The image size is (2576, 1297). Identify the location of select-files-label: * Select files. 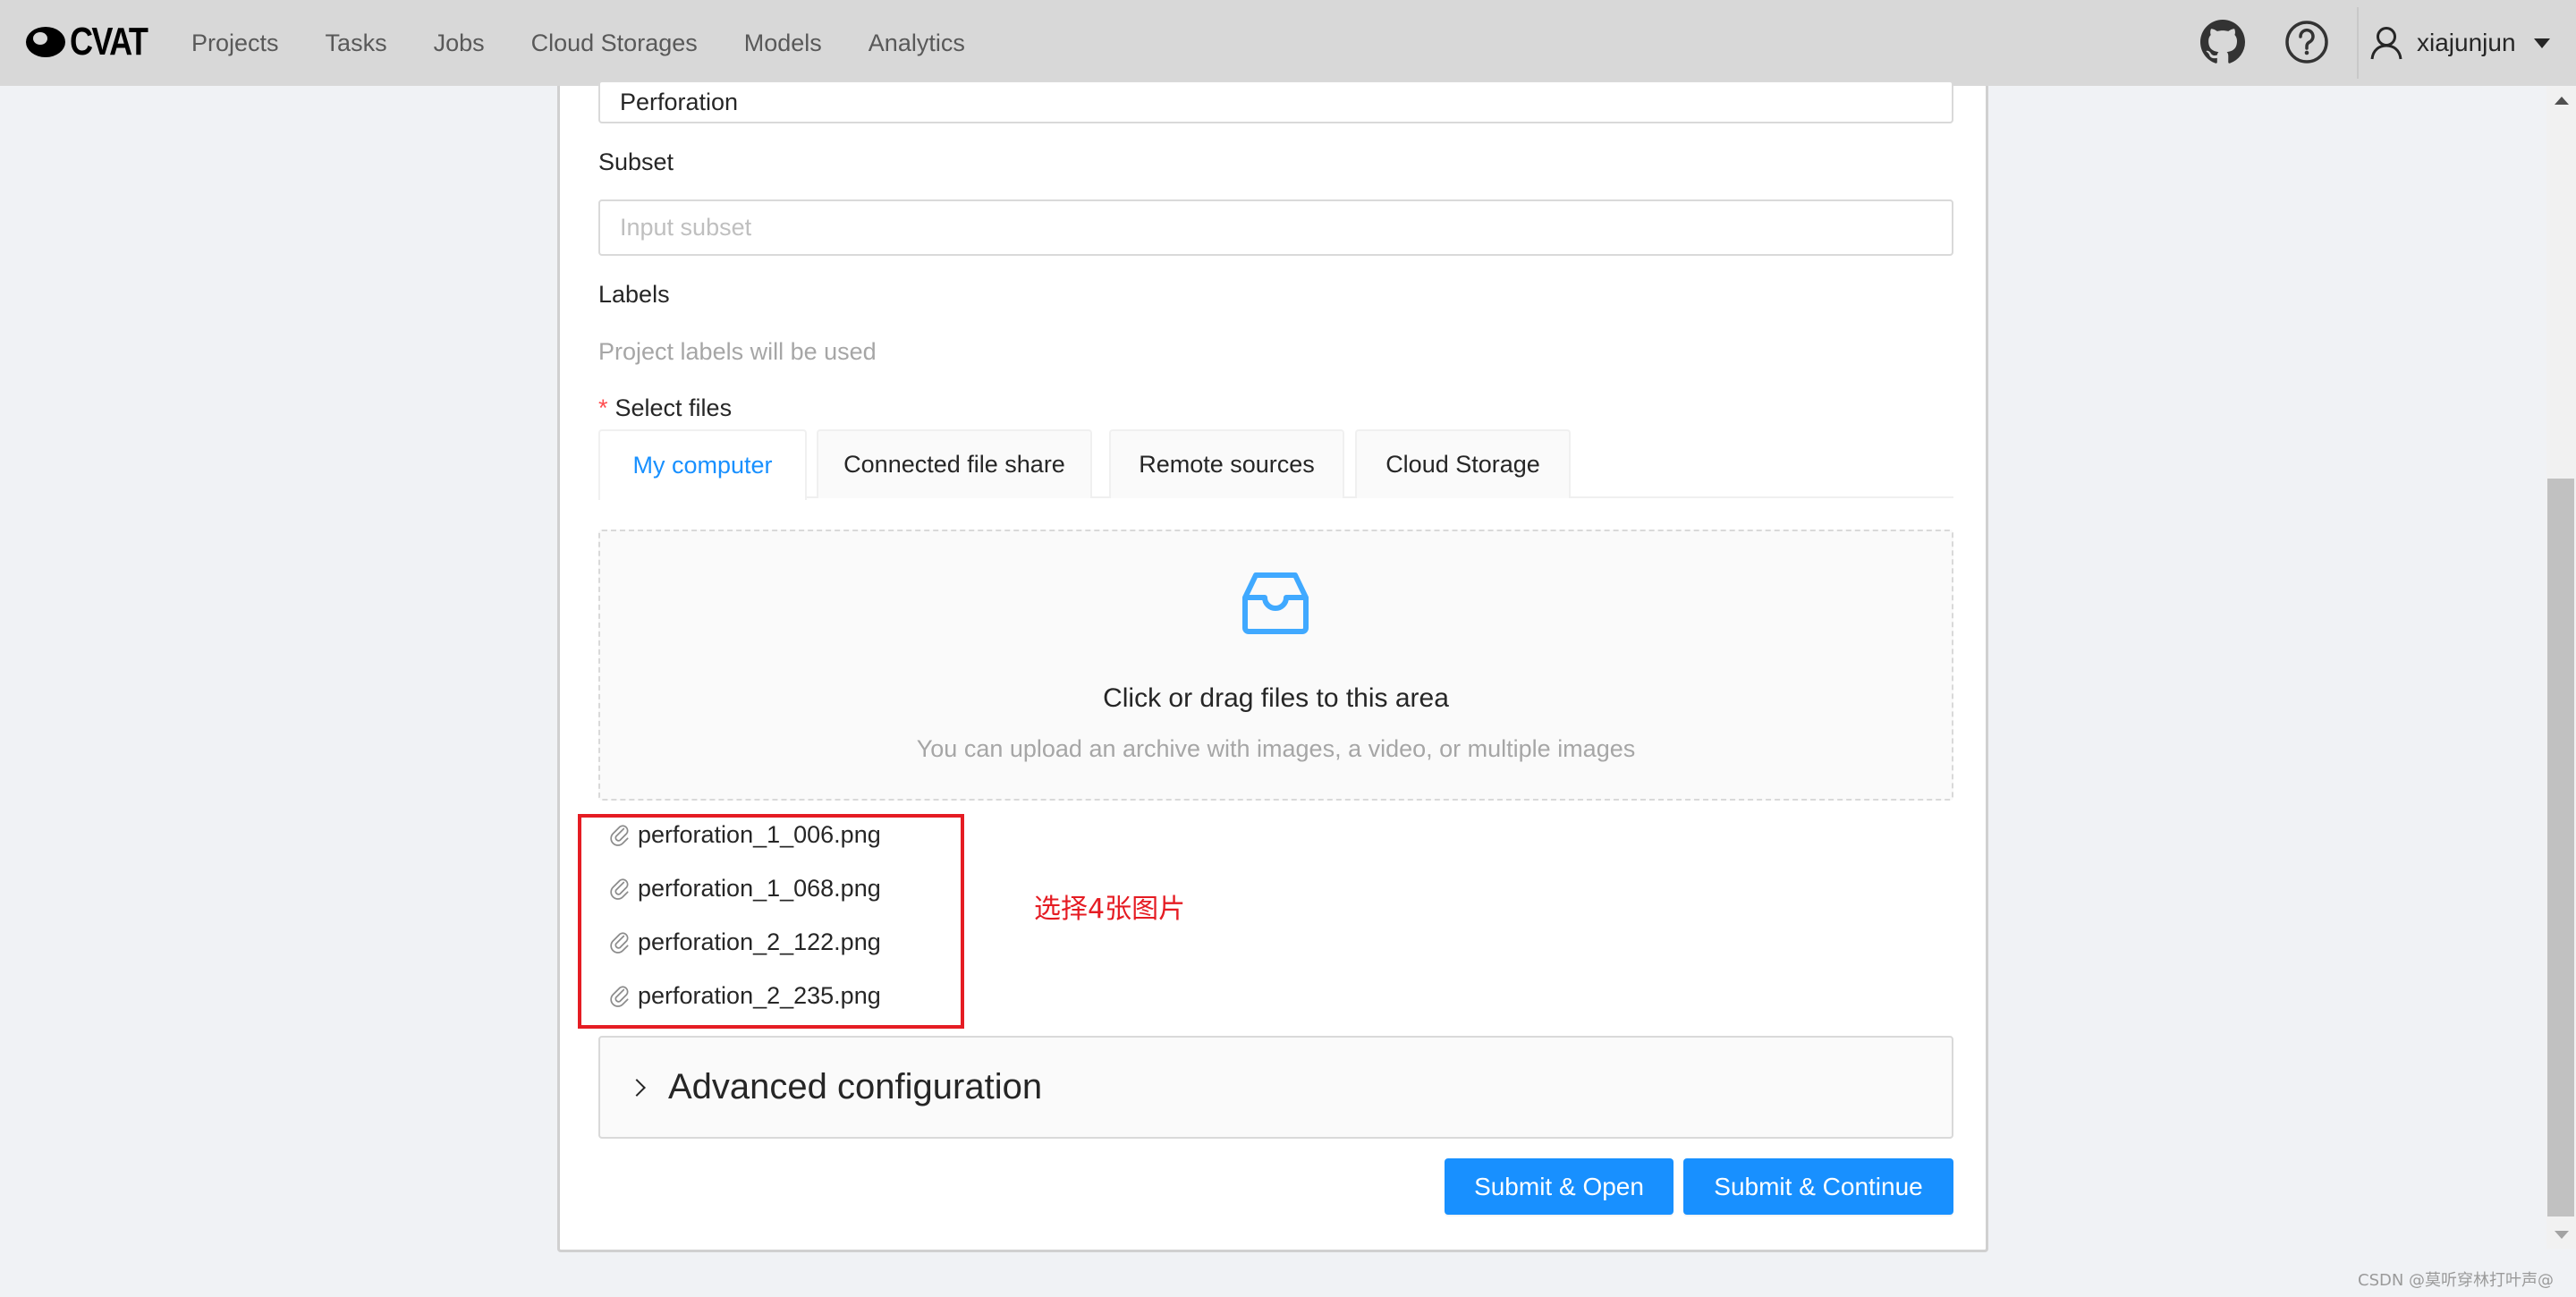
(665, 408).